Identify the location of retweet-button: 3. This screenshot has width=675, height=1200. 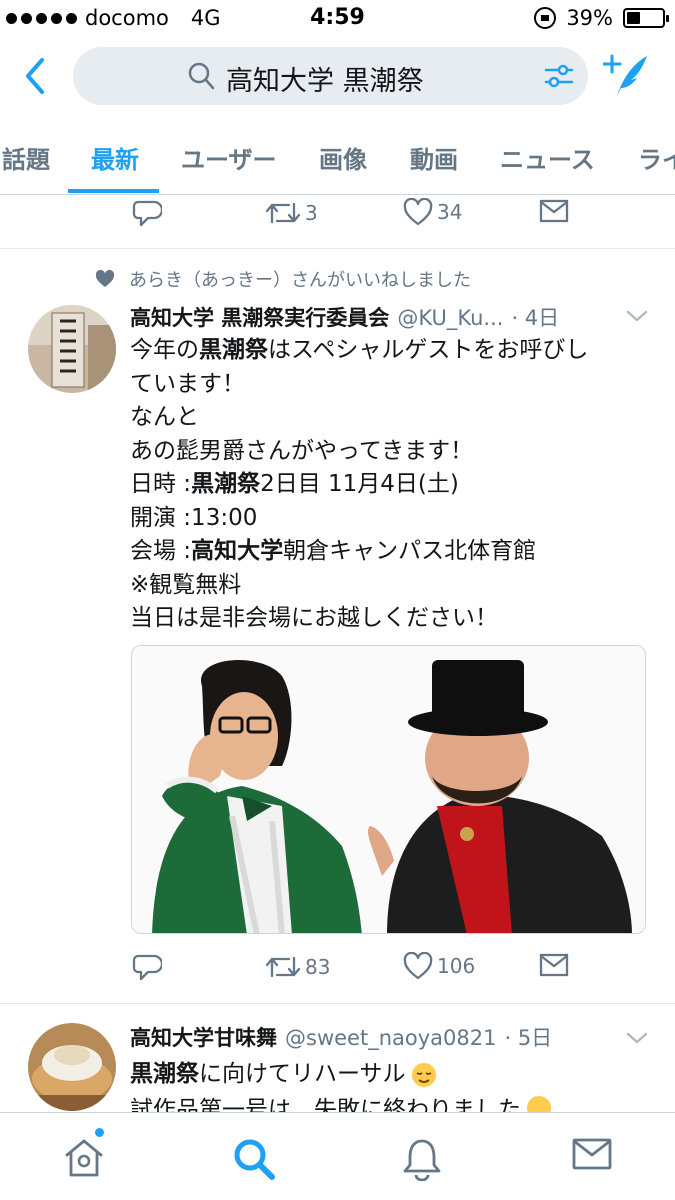
(291, 213).